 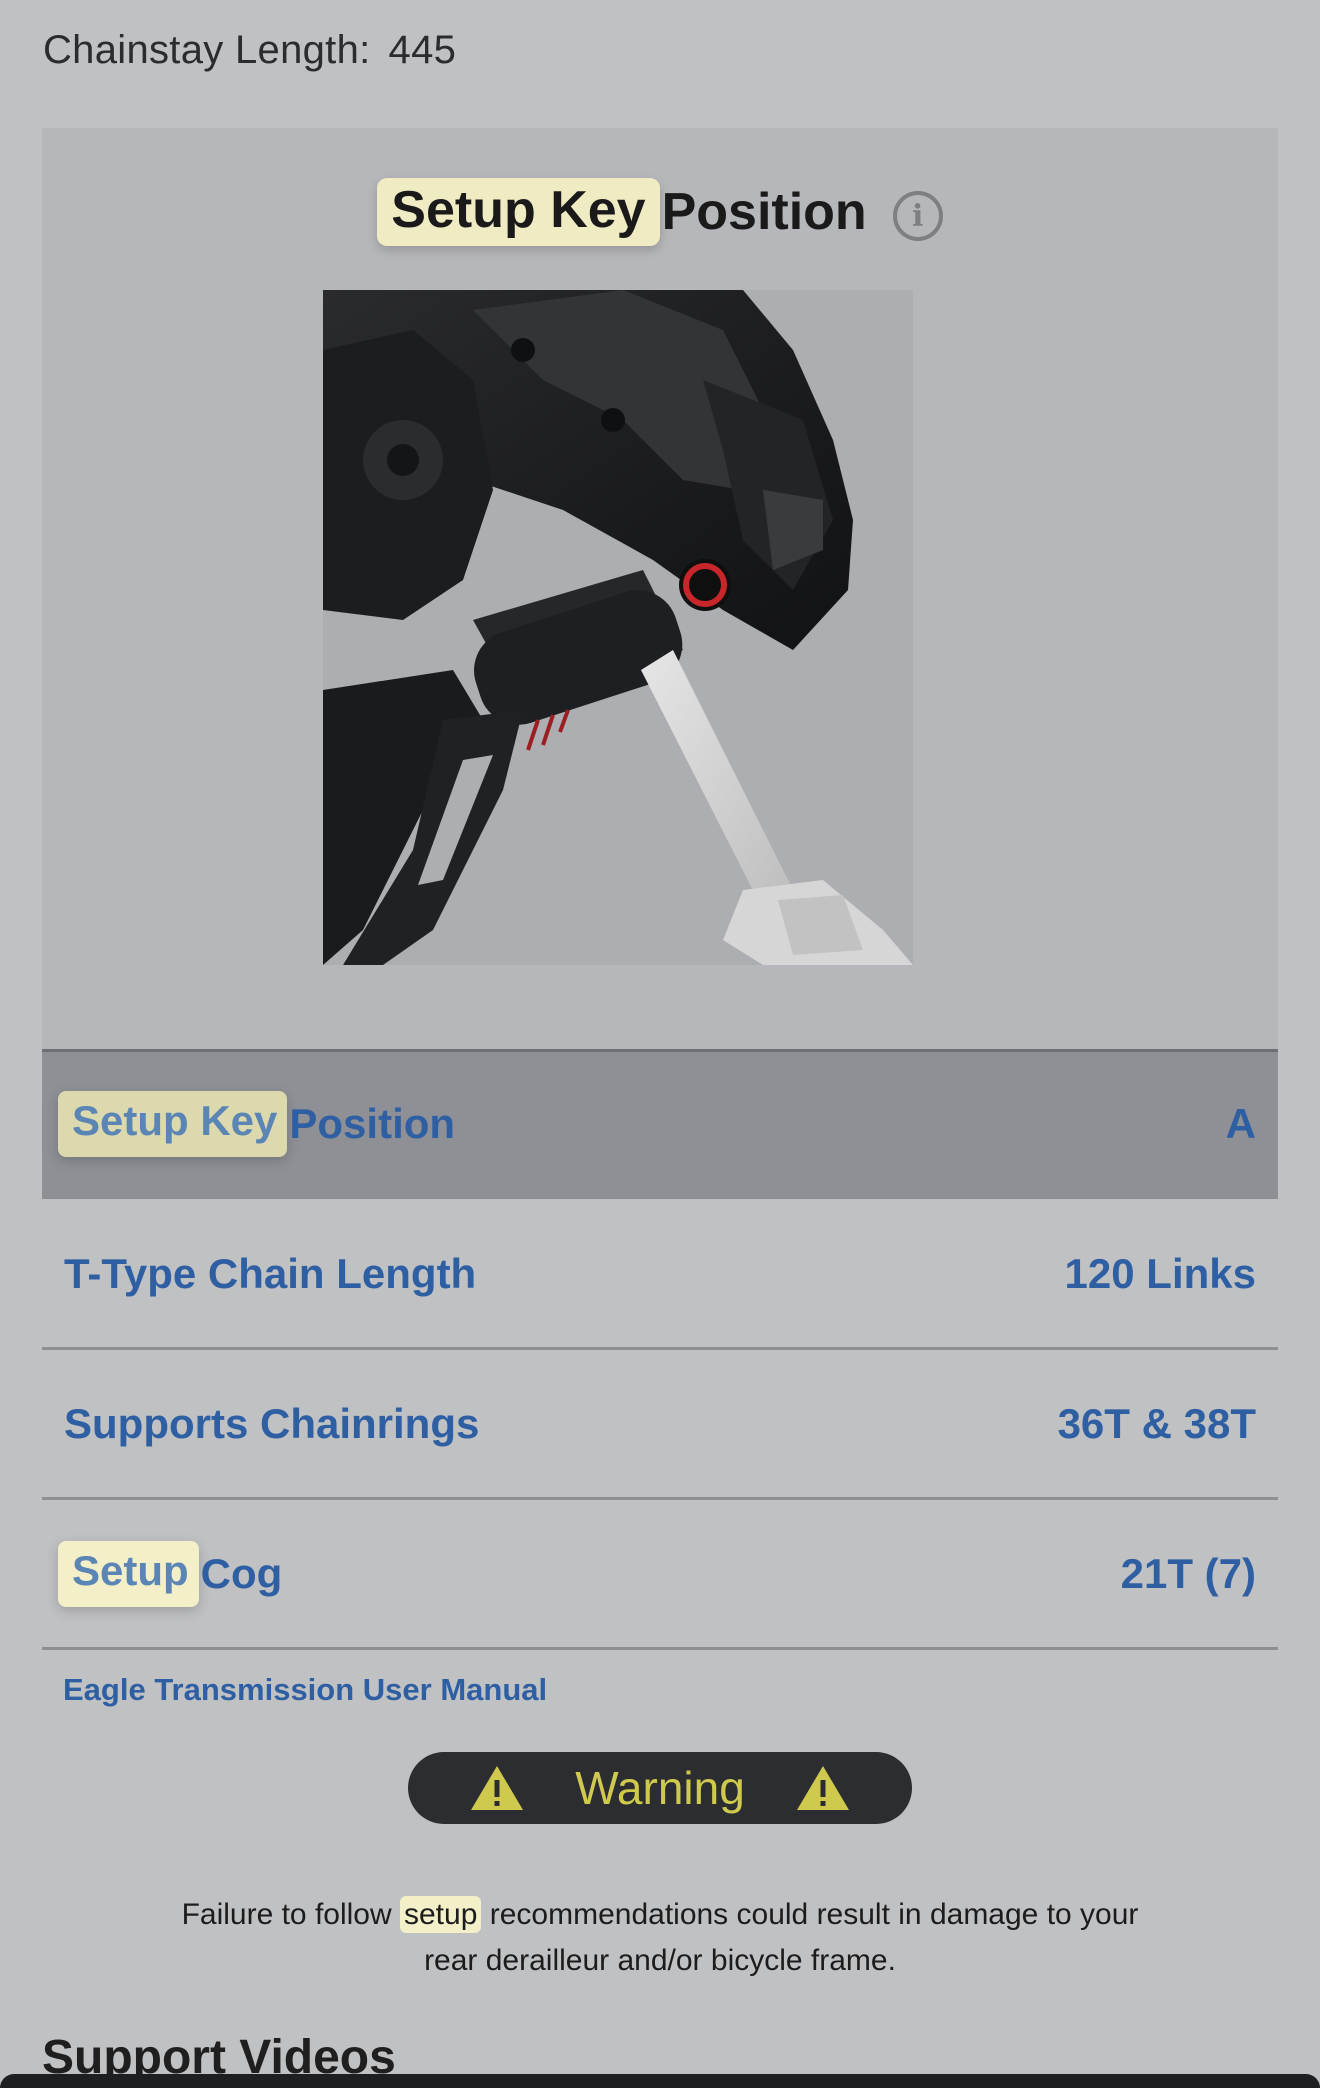 What do you see at coordinates (917, 216) in the screenshot?
I see `info-icon: i` at bounding box center [917, 216].